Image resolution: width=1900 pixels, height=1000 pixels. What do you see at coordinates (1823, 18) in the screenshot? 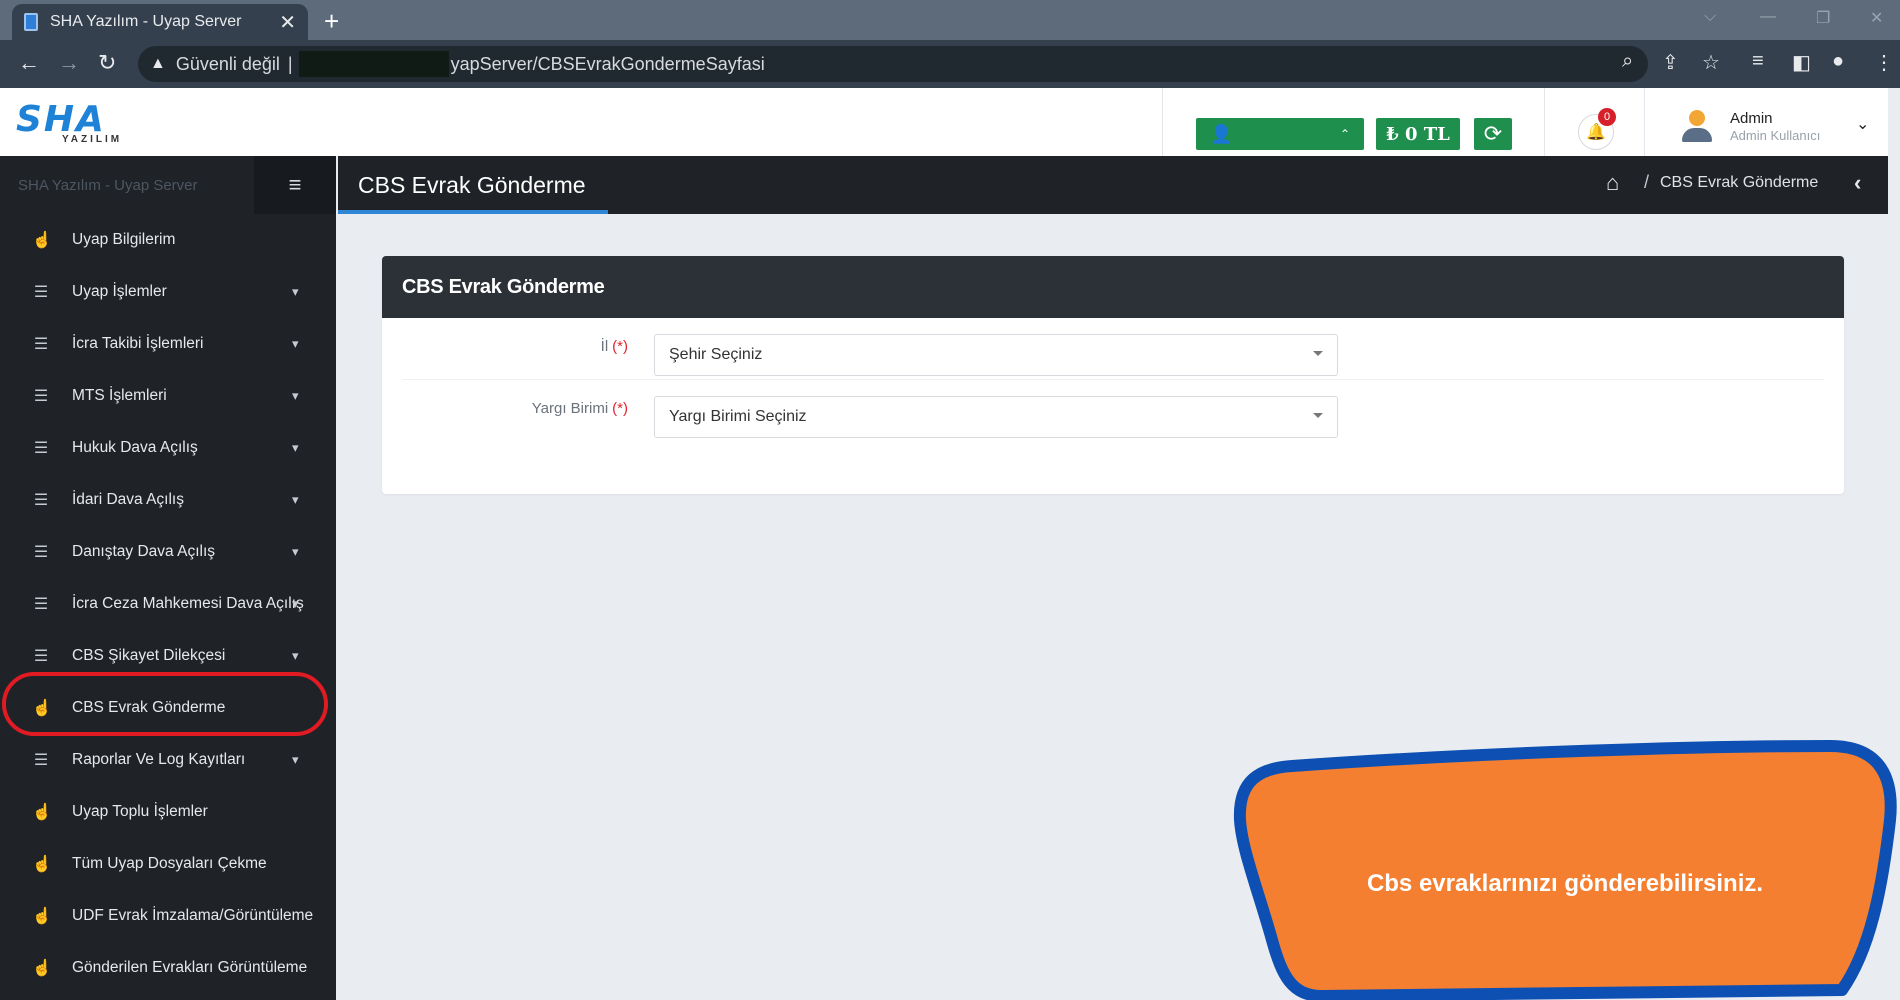
I see `restore-icon: ❐` at bounding box center [1823, 18].